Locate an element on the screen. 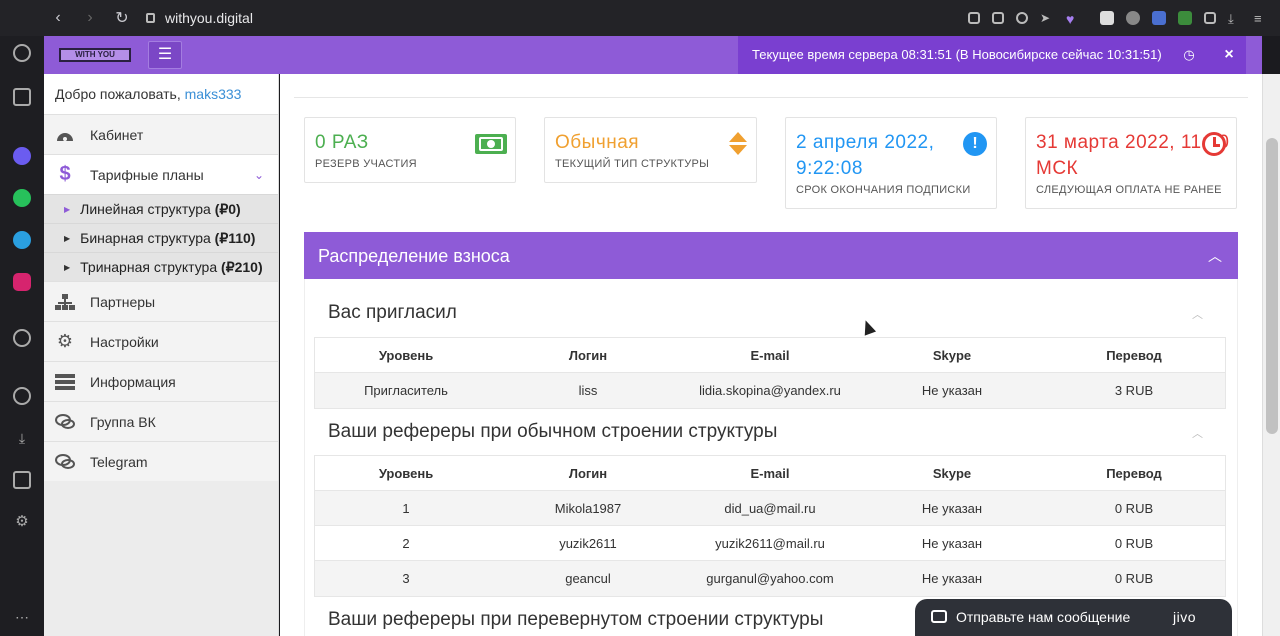  more-icon: ⋯ is located at coordinates (22, 617).